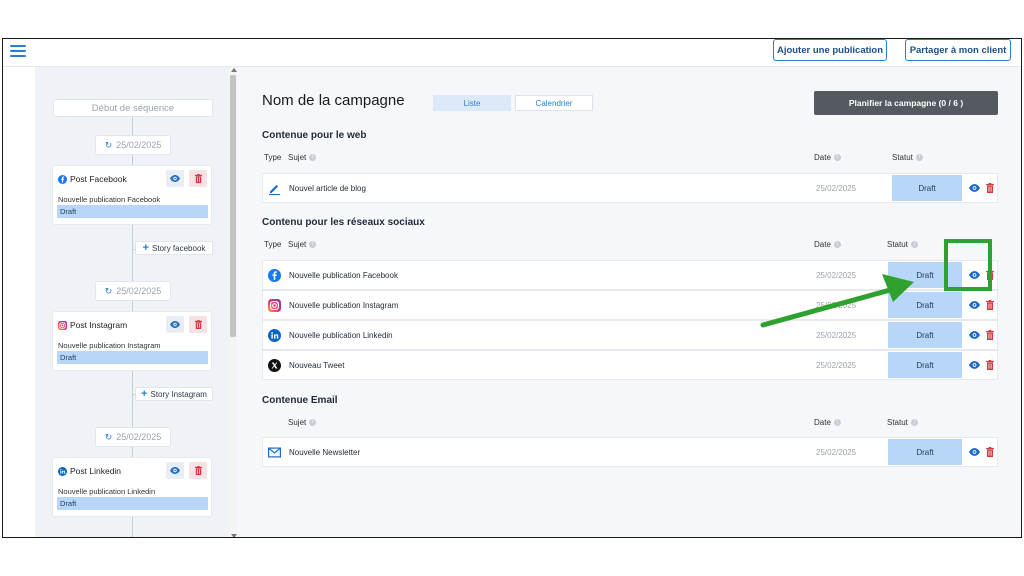 The height and width of the screenshot is (576, 1024). I want to click on add-story-facebook-button: + Story facebook, so click(174, 248).